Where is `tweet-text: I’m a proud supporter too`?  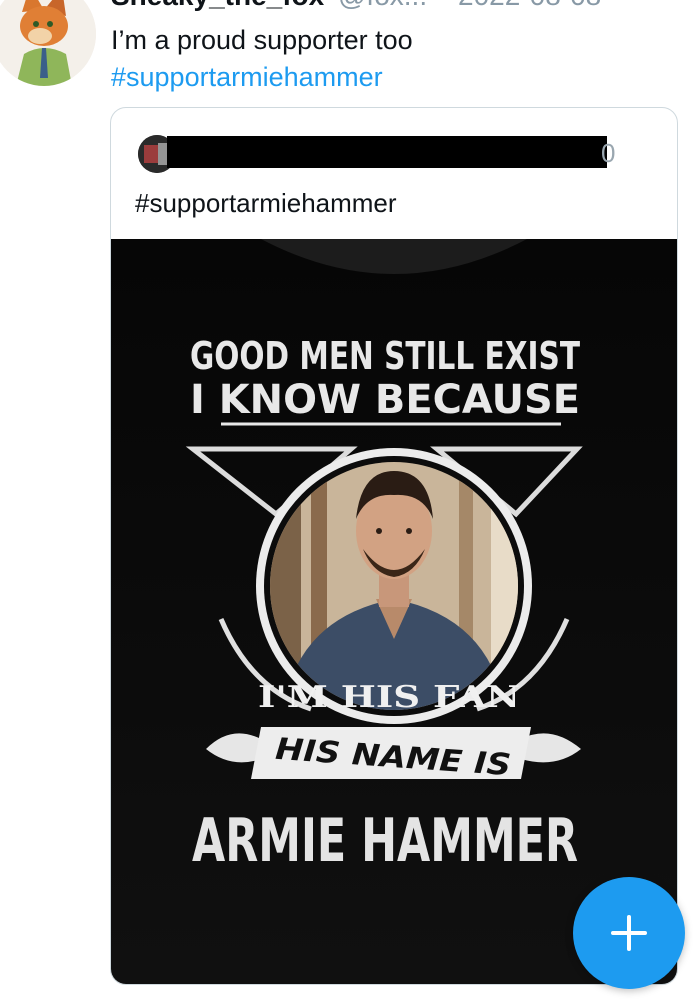 tweet-text: I’m a proud supporter too is located at coordinates (262, 40).